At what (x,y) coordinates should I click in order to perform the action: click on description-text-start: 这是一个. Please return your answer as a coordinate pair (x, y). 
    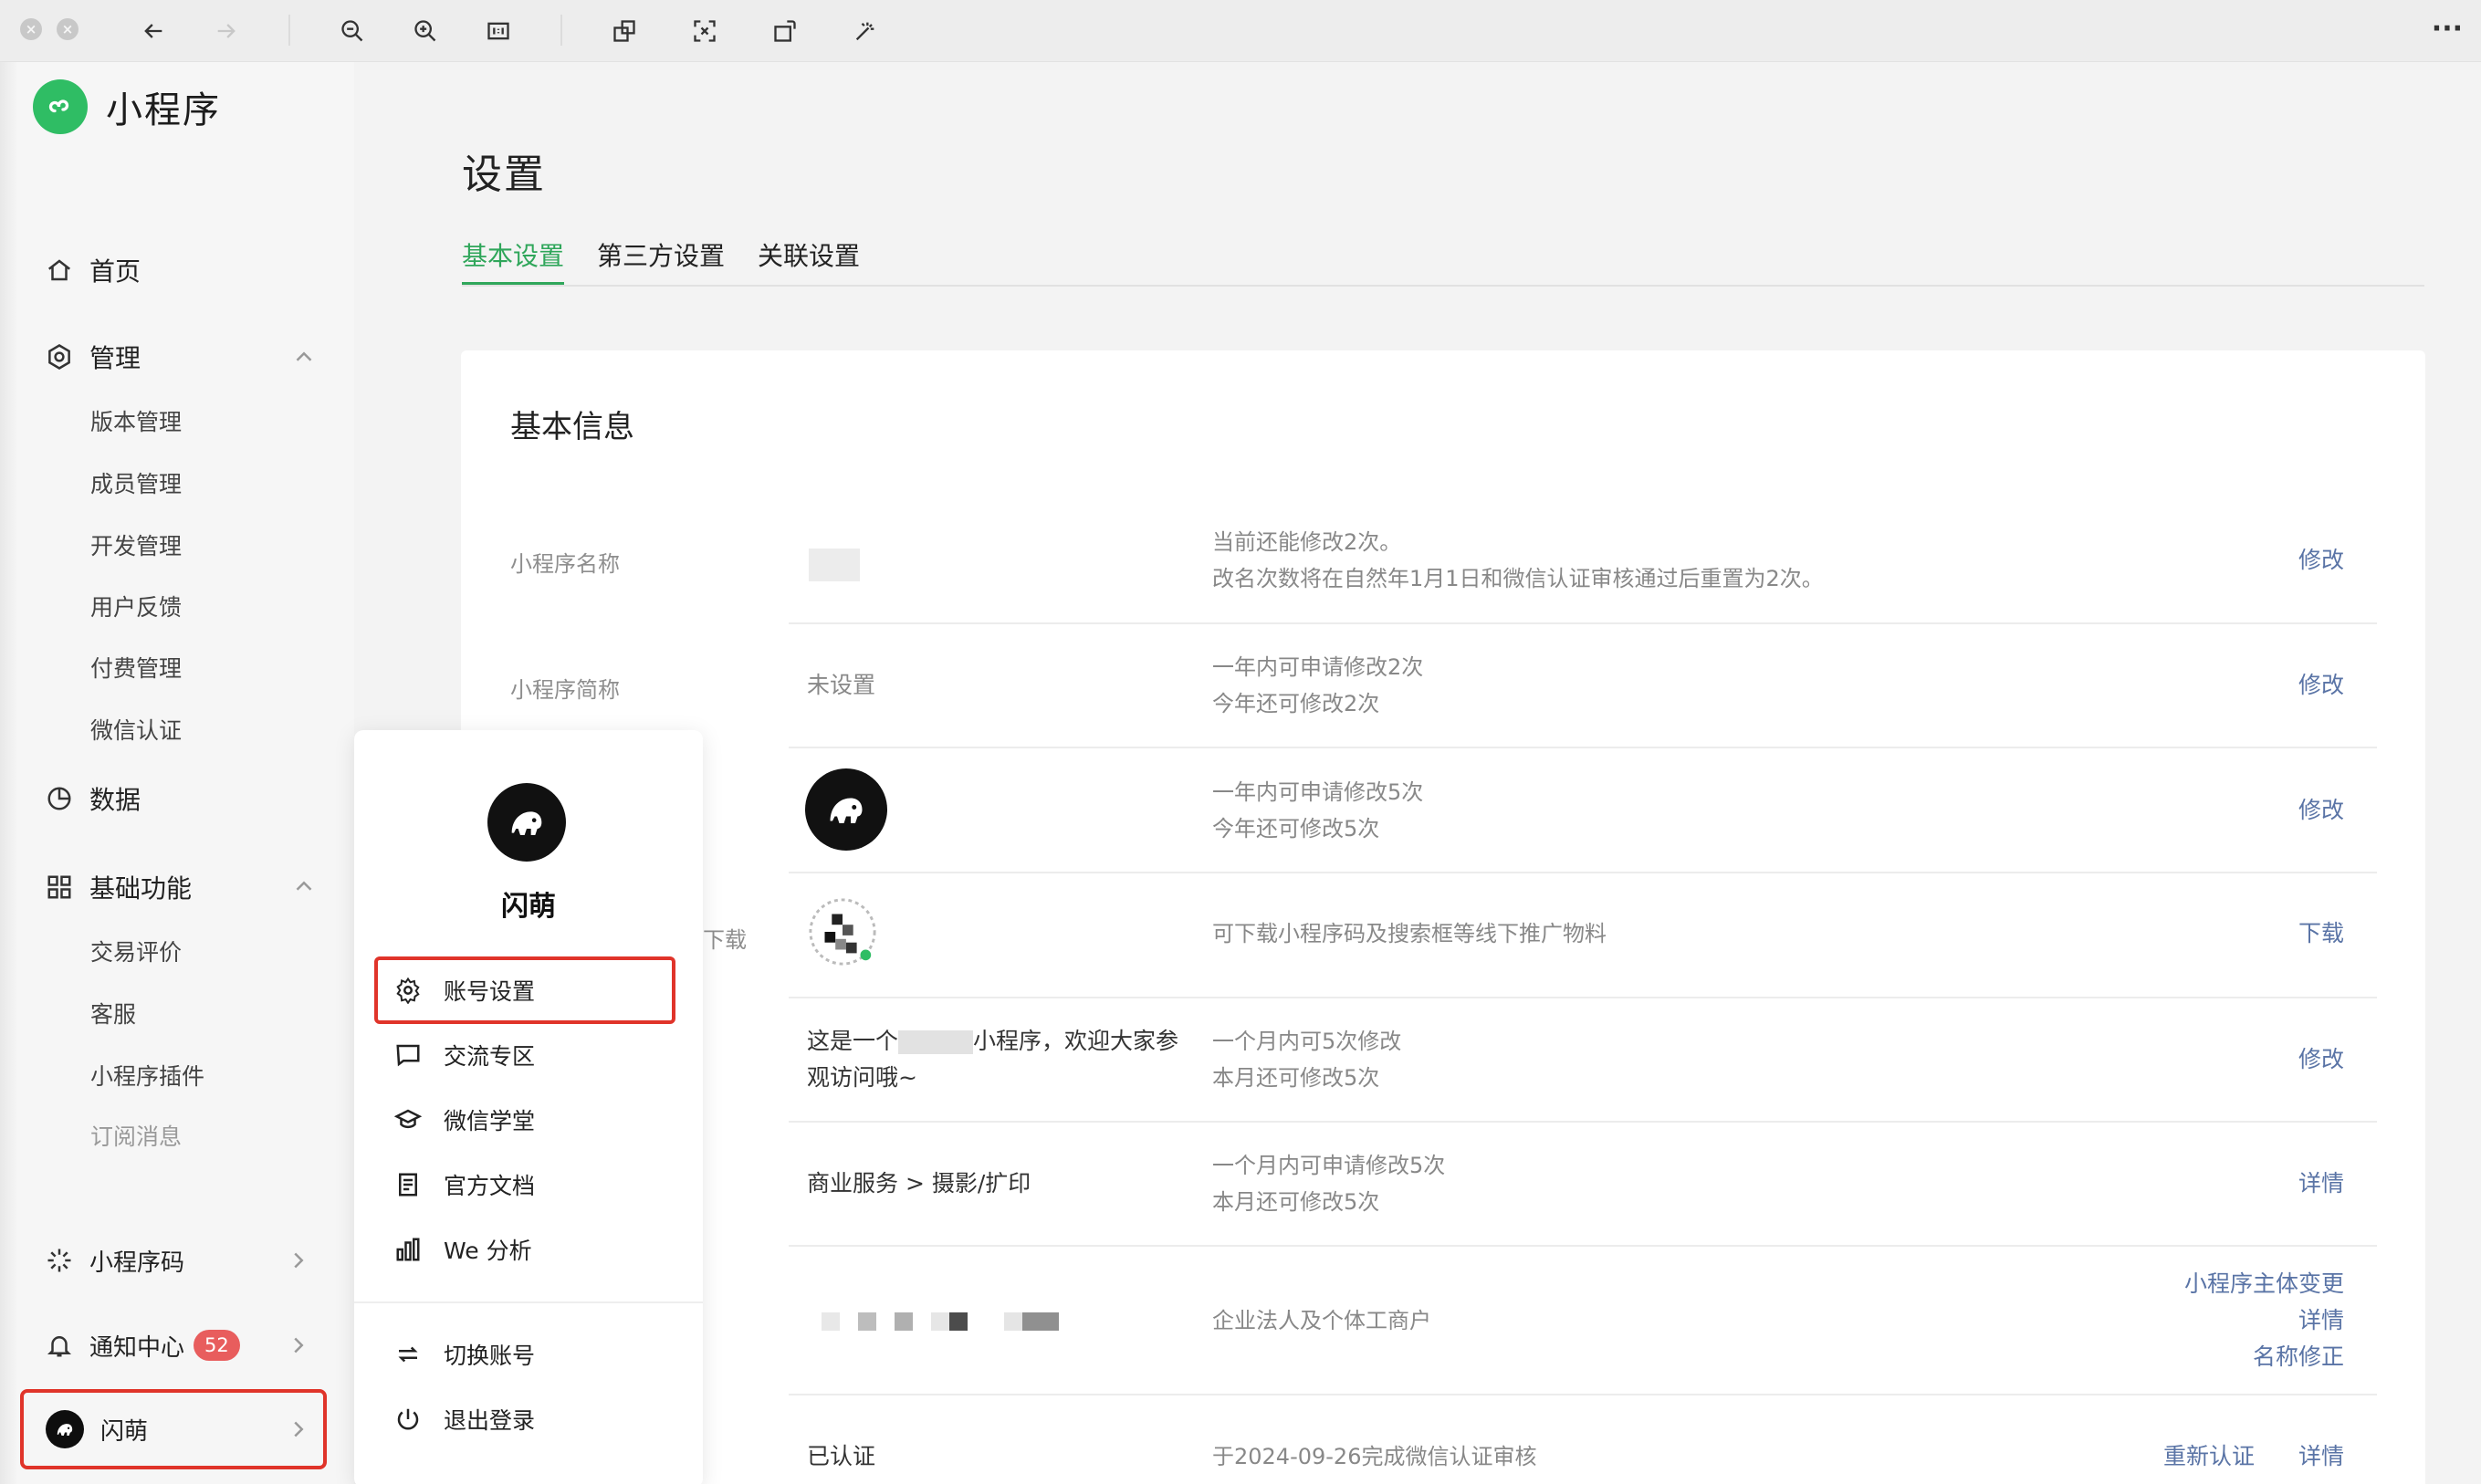
    Looking at the image, I should click on (853, 1041).